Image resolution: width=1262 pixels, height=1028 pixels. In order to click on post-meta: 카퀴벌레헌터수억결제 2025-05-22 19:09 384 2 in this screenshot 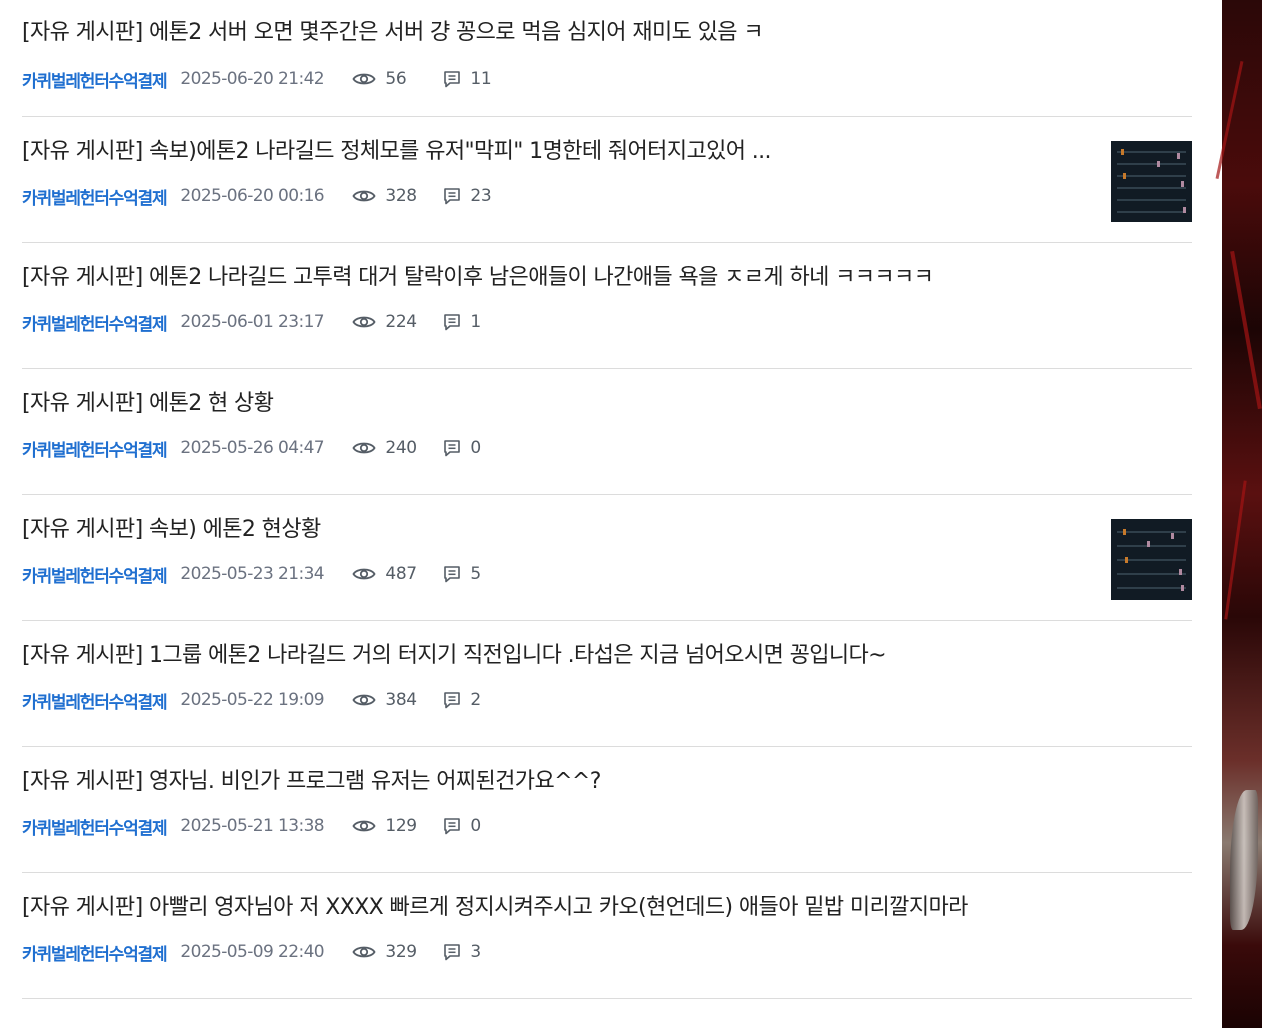, I will do `click(251, 700)`.